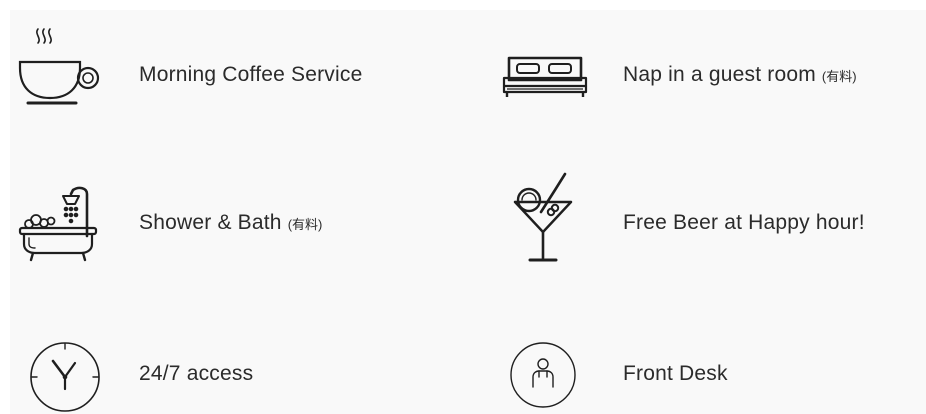 Image resolution: width=926 pixels, height=414 pixels. I want to click on amenity-desk-label: Front Desk, so click(675, 373).